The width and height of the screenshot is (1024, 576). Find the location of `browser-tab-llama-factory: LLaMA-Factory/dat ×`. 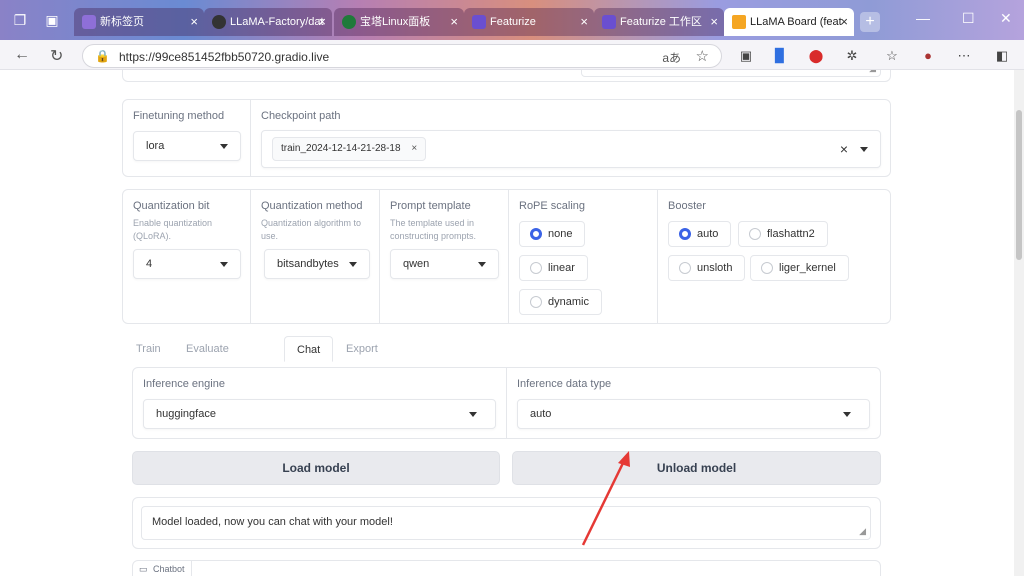

browser-tab-llama-factory: LLaMA-Factory/dat × is located at coordinates (268, 22).